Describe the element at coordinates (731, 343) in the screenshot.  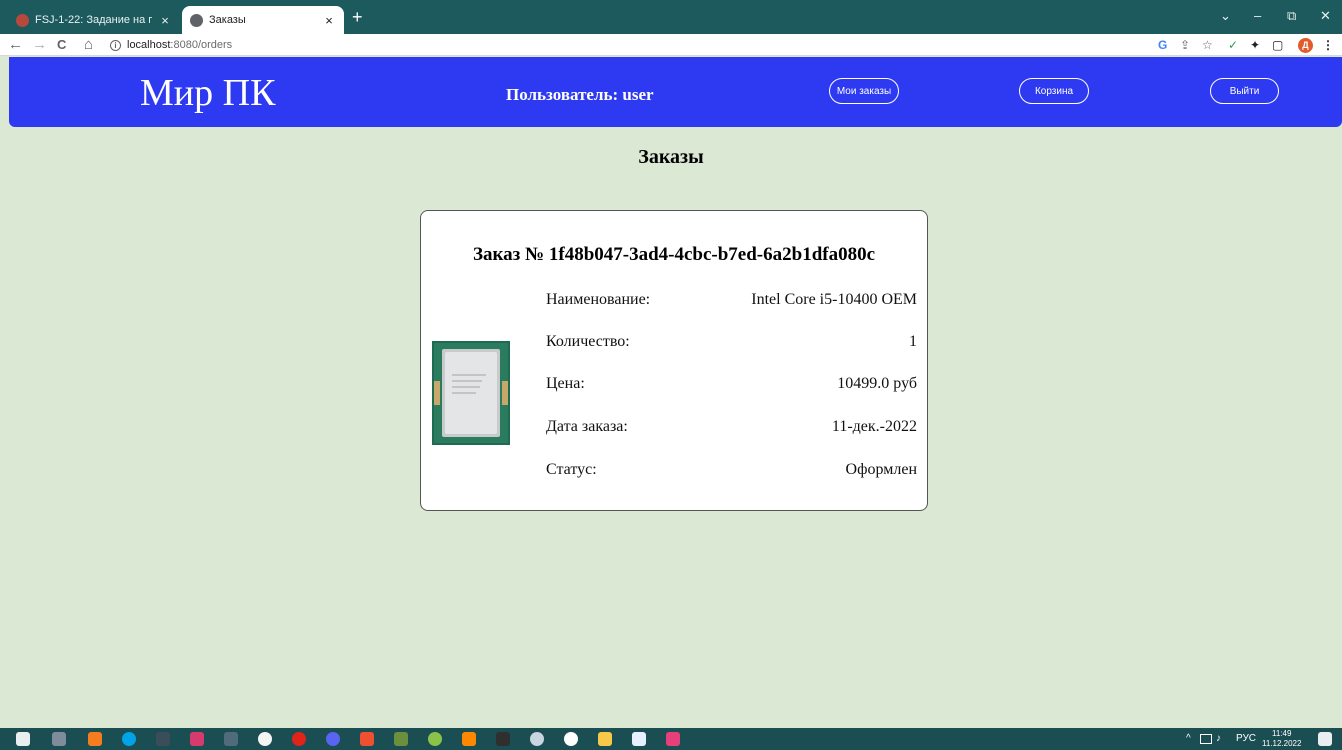
I see `detail-row-quantity: Количество: 1` at that location.